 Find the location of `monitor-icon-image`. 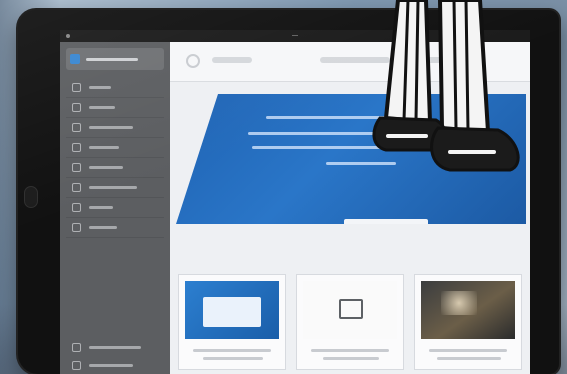

monitor-icon-image is located at coordinates (350, 310).